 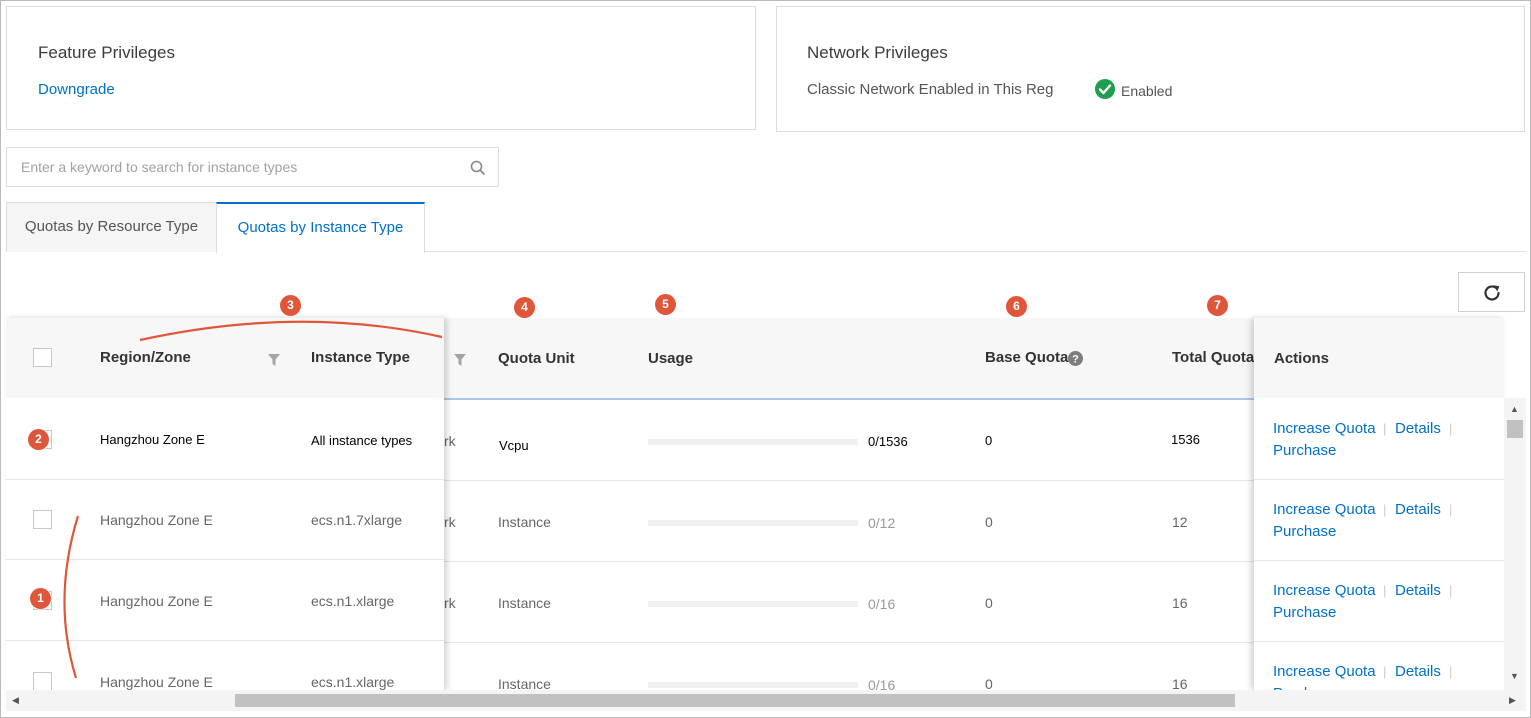 I want to click on scroll-right-arrow: ▶, so click(x=1512, y=700).